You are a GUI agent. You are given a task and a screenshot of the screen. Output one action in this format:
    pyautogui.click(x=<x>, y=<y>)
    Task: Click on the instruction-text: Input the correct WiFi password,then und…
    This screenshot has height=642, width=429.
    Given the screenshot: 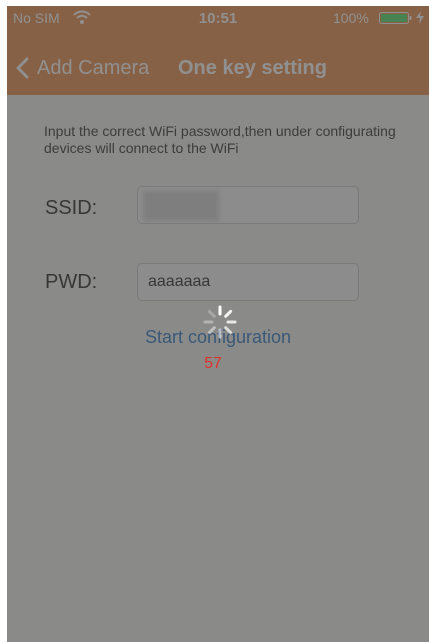 What is the action you would take?
    pyautogui.click(x=220, y=139)
    